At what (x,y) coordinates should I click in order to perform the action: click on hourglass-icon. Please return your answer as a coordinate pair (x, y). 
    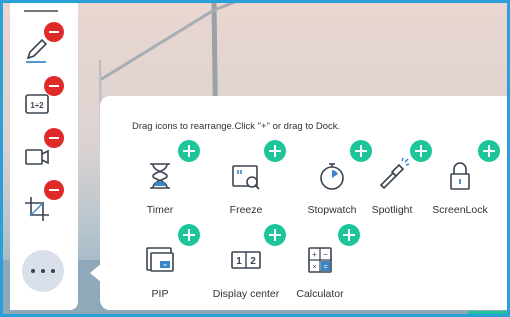
    Looking at the image, I should click on (160, 176).